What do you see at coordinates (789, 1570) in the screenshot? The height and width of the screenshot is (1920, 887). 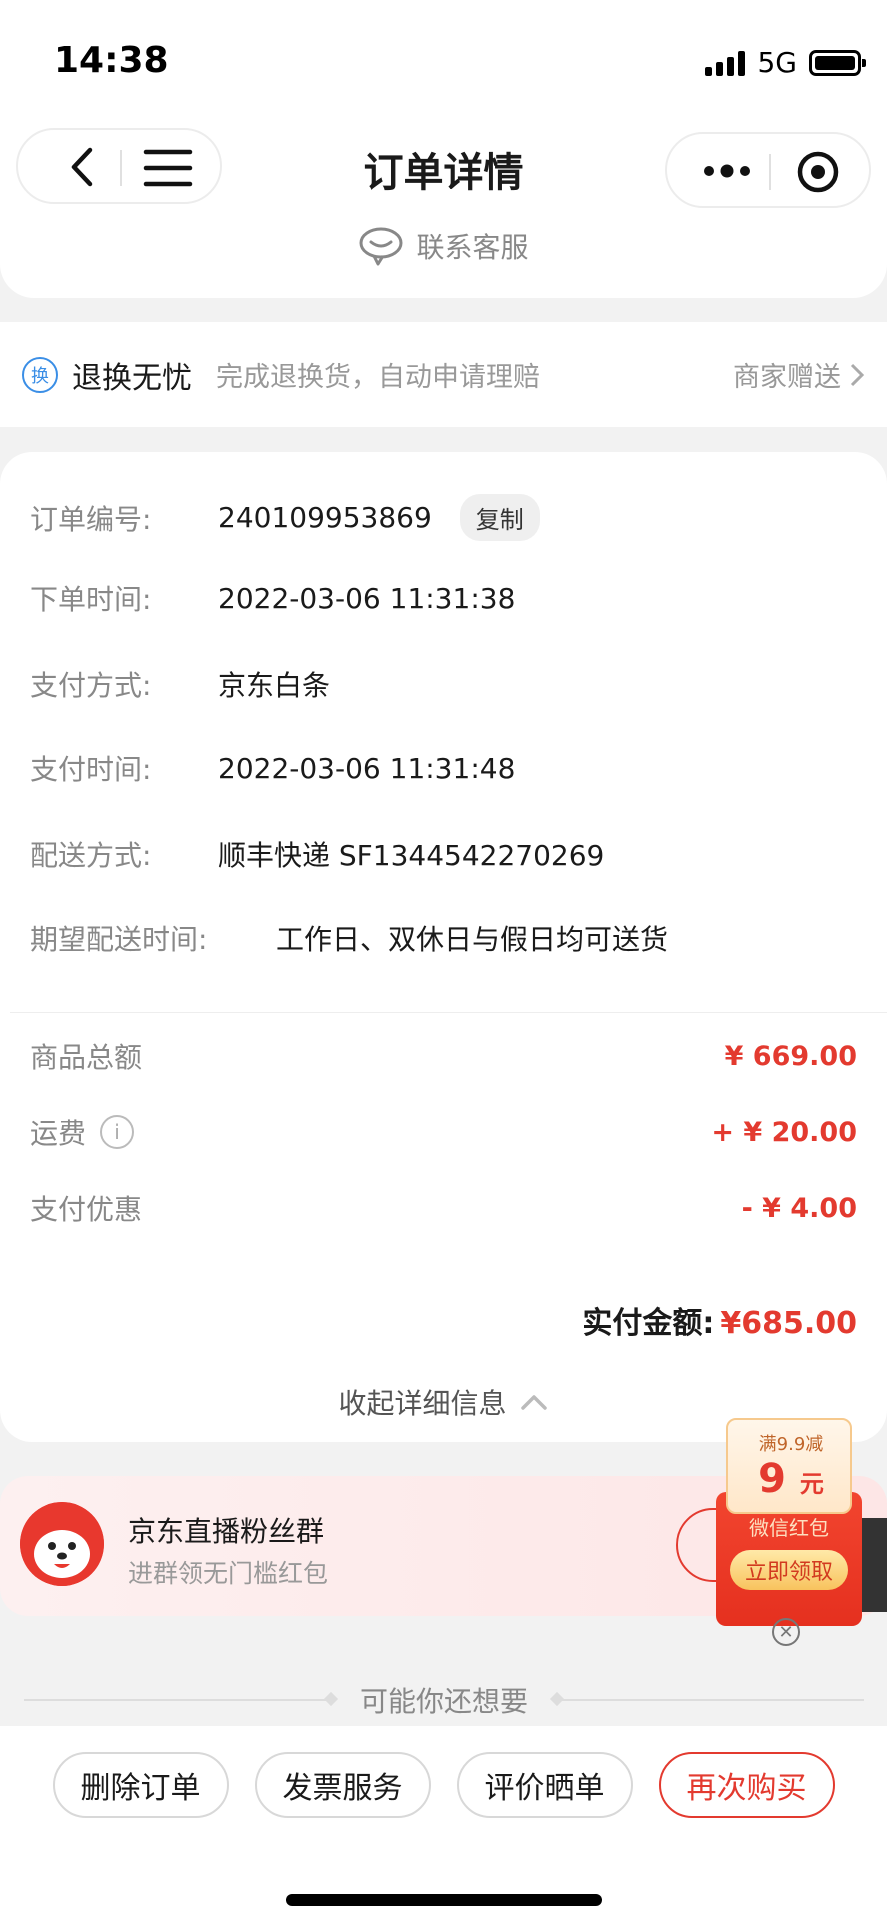 I see `claim-now-button: 立即领取` at bounding box center [789, 1570].